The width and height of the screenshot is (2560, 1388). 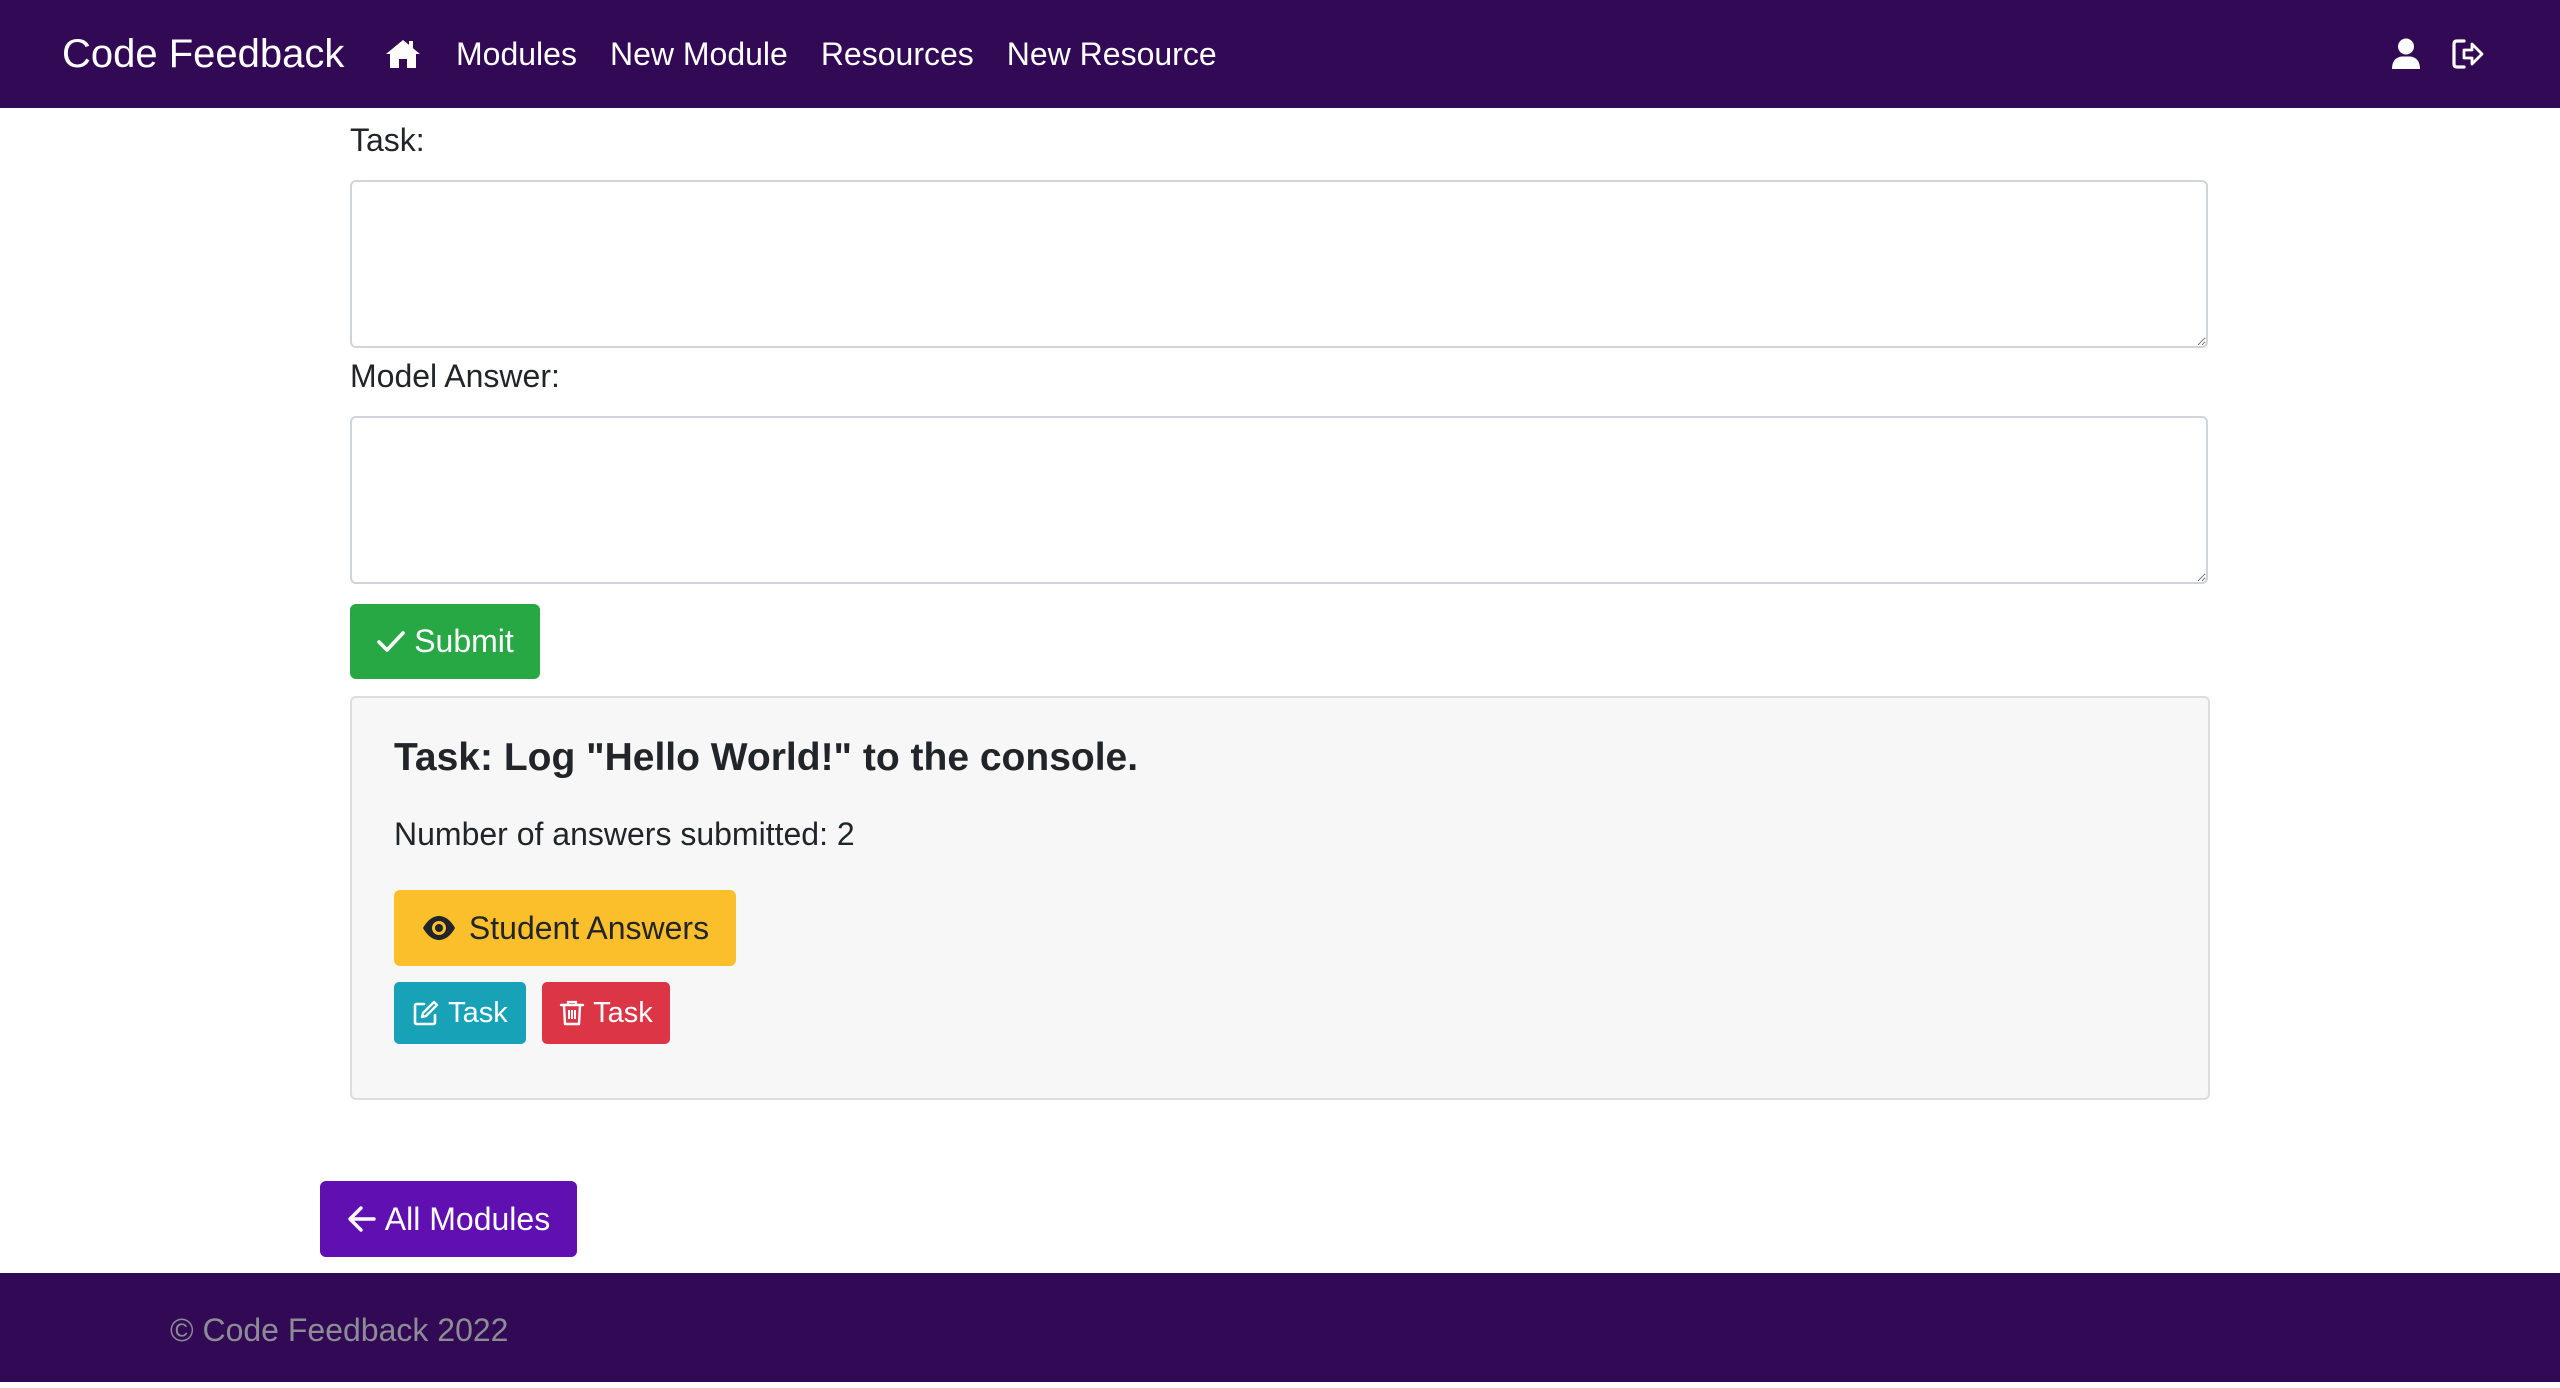 What do you see at coordinates (2468, 54) in the screenshot?
I see `sign-out-icon` at bounding box center [2468, 54].